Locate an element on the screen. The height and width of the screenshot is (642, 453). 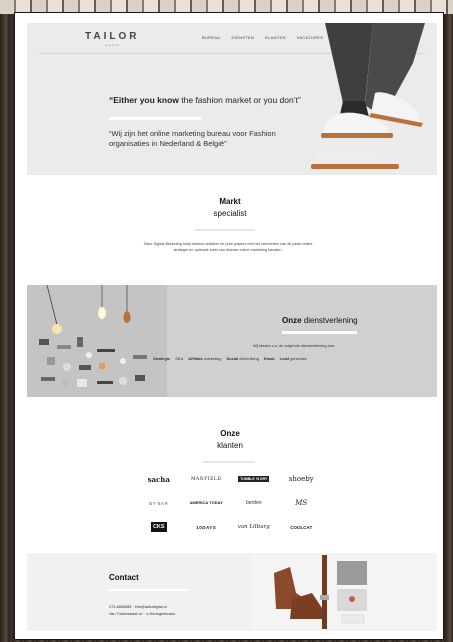
client-logo-manfield: MANFIELD is located at coordinates (206, 479).